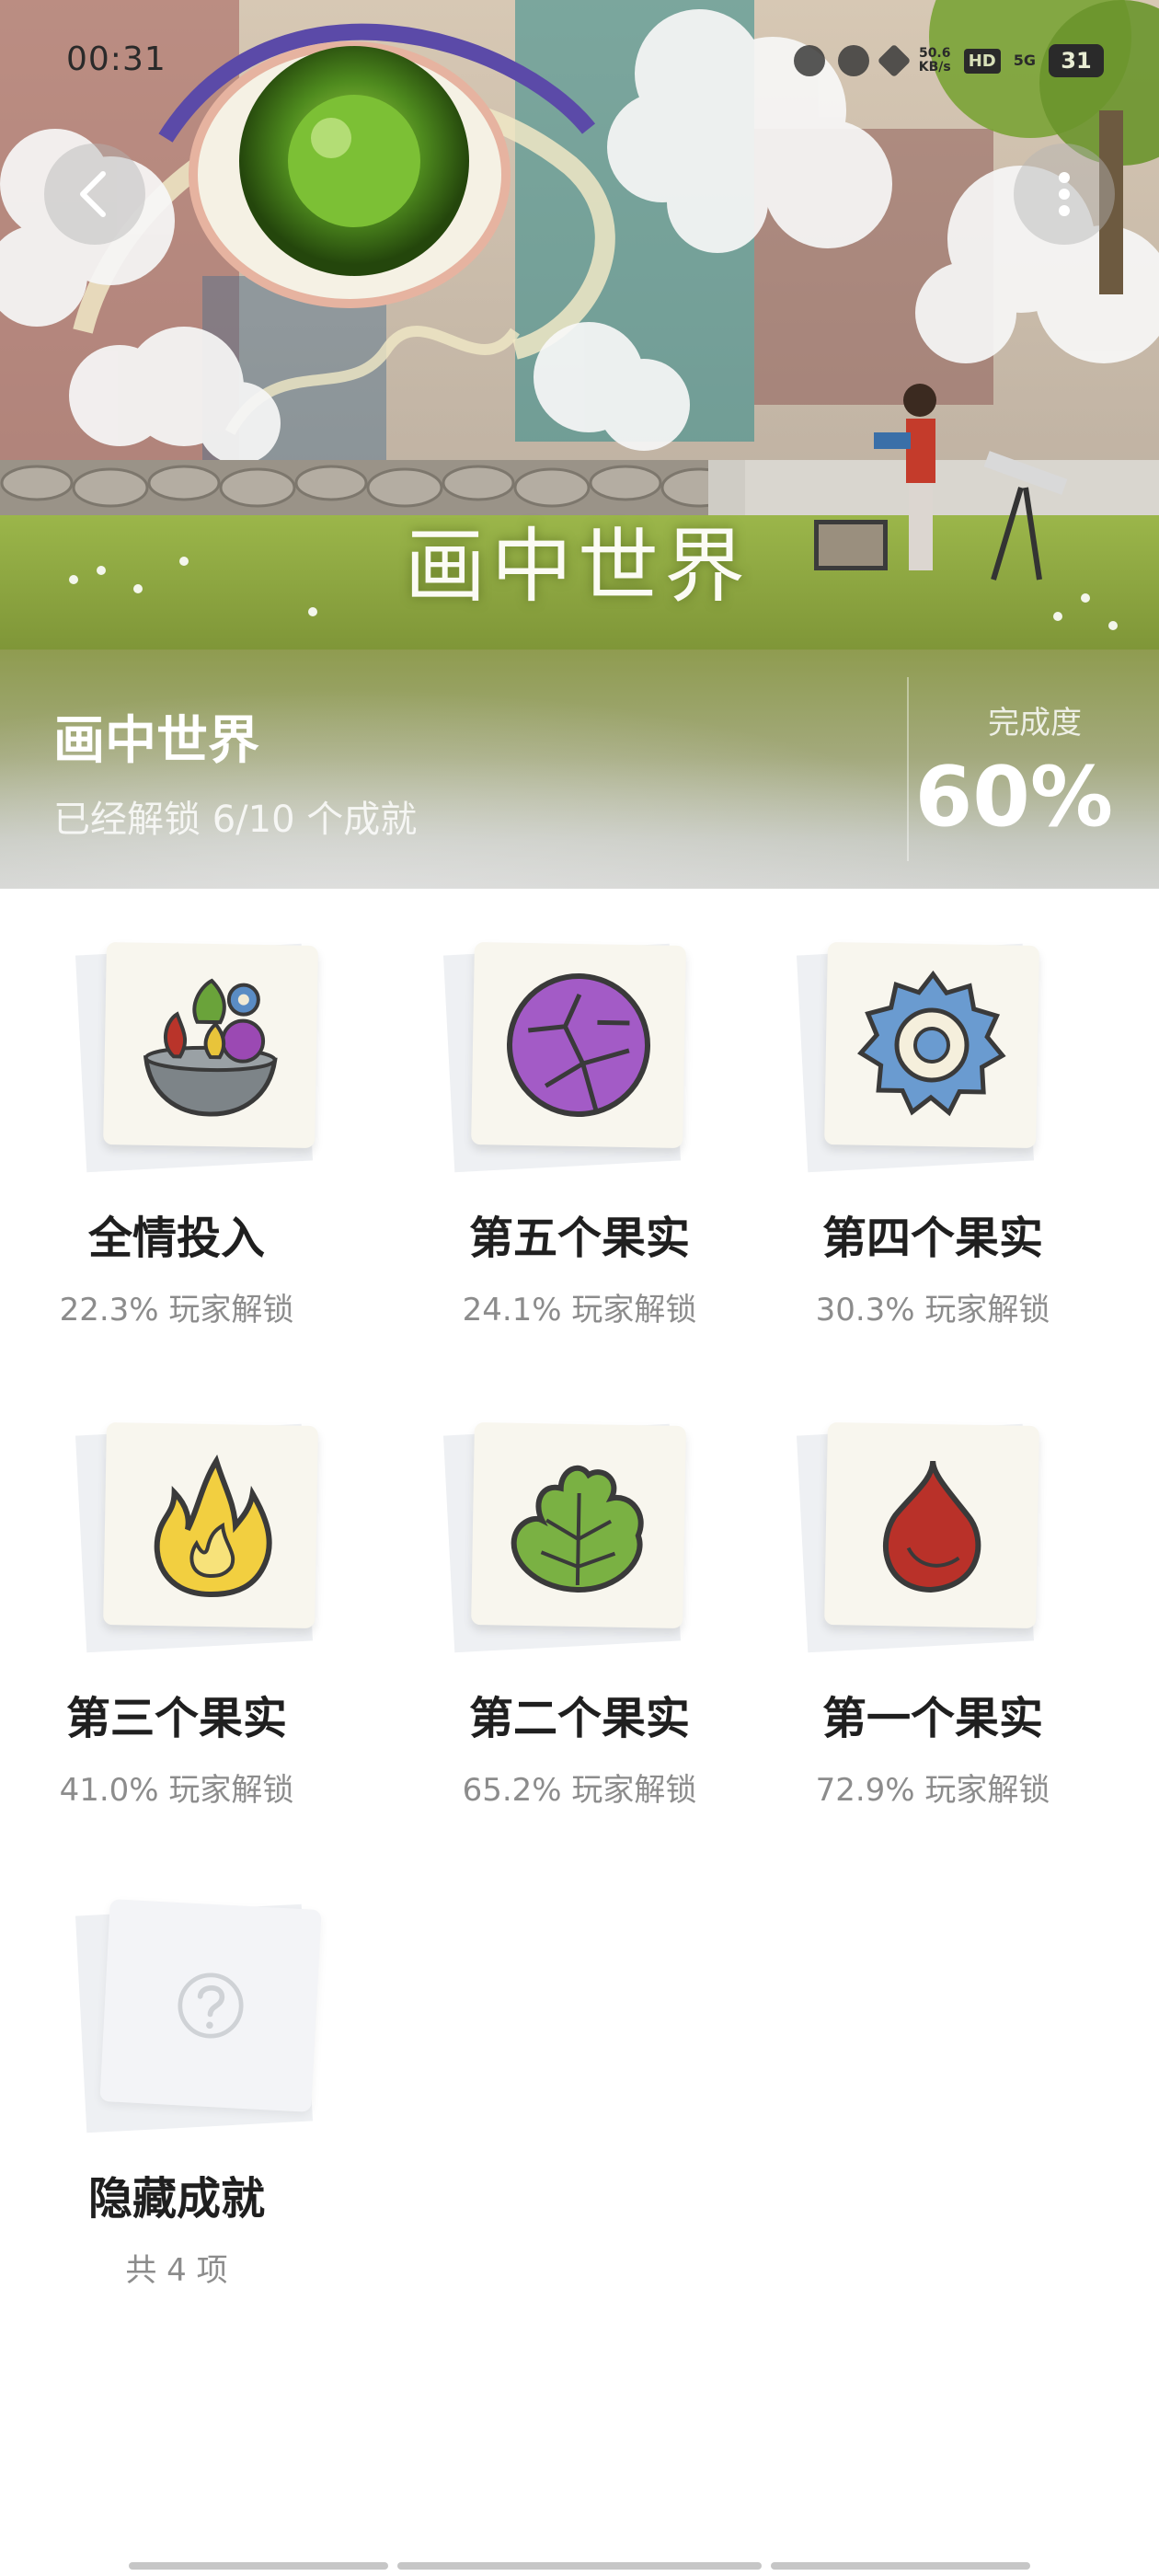  I want to click on question-mark-icon, so click(211, 2005).